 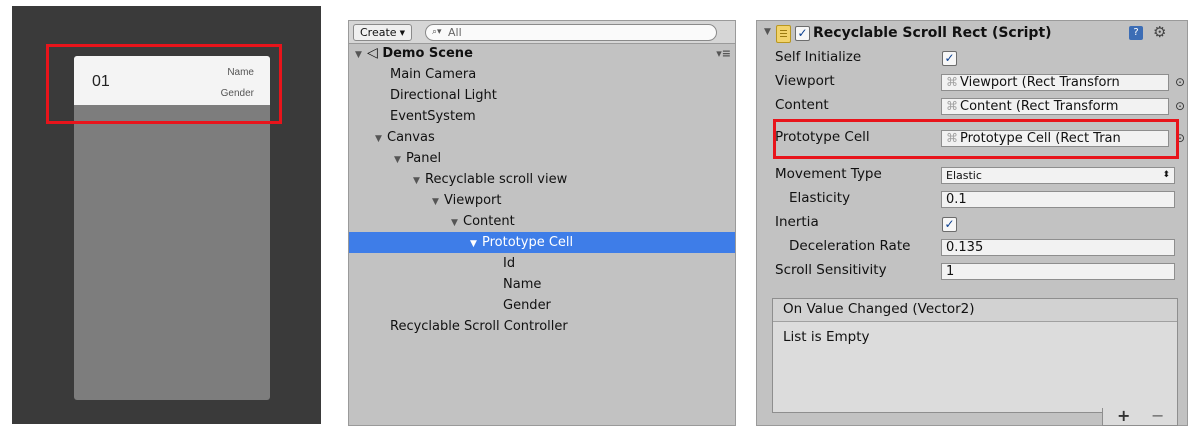 What do you see at coordinates (164, 84) in the screenshot?
I see `highlight-box-cell` at bounding box center [164, 84].